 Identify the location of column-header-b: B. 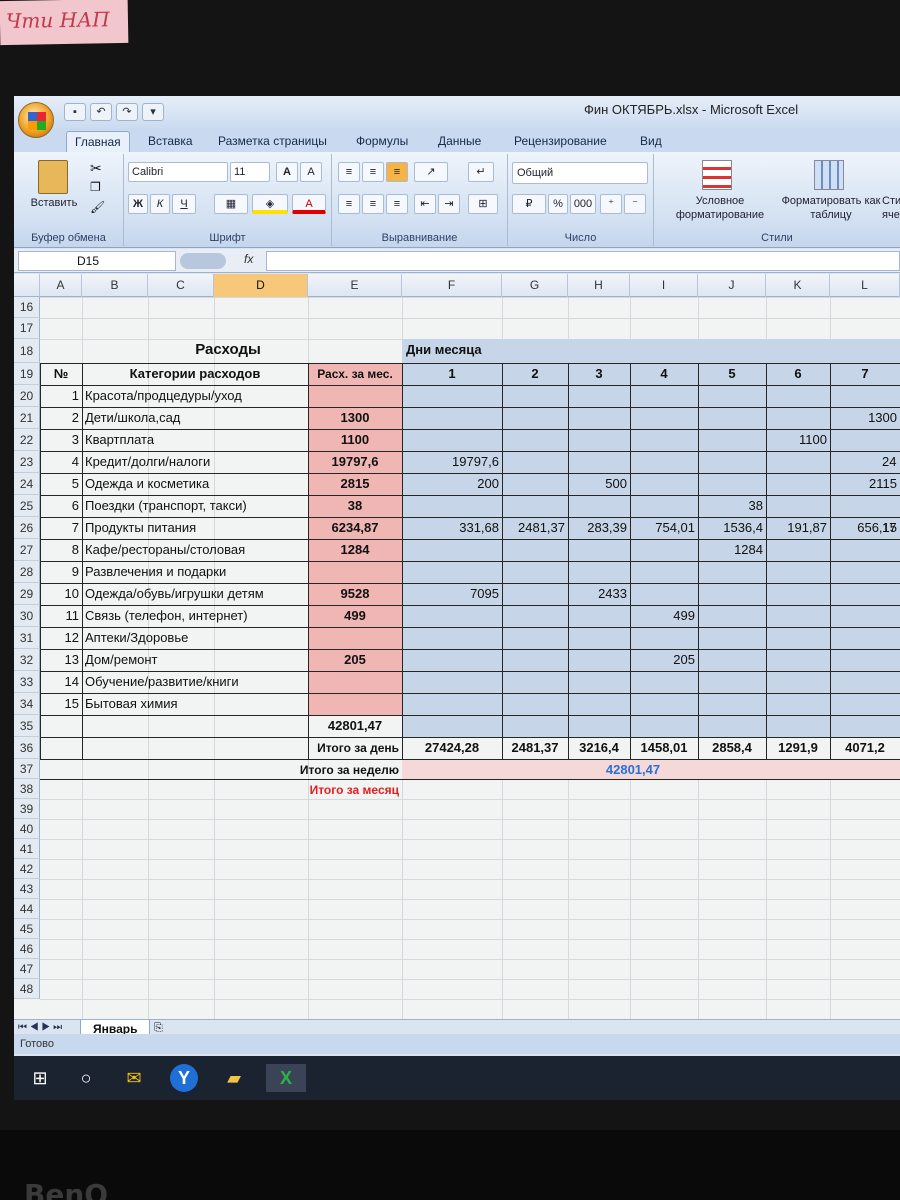
(115, 285).